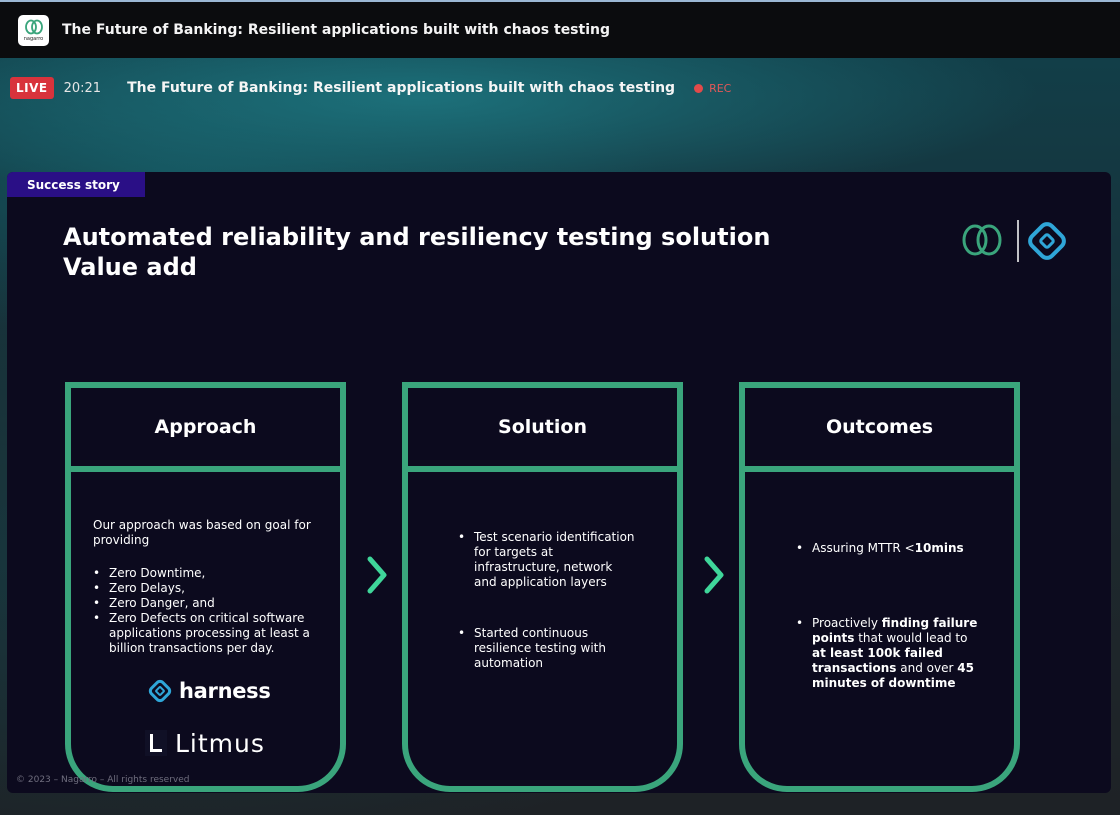 Image resolution: width=1120 pixels, height=815 pixels. Describe the element at coordinates (156, 743) in the screenshot. I see `litmus-icon` at that location.